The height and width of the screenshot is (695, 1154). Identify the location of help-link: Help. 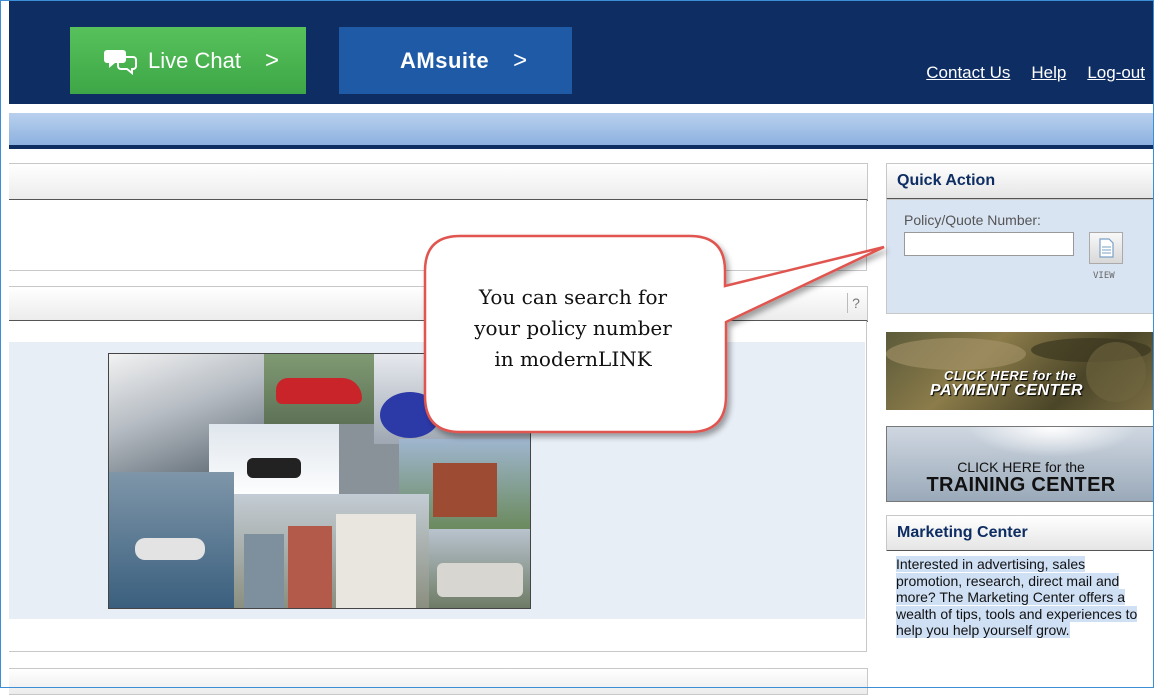
(1048, 73).